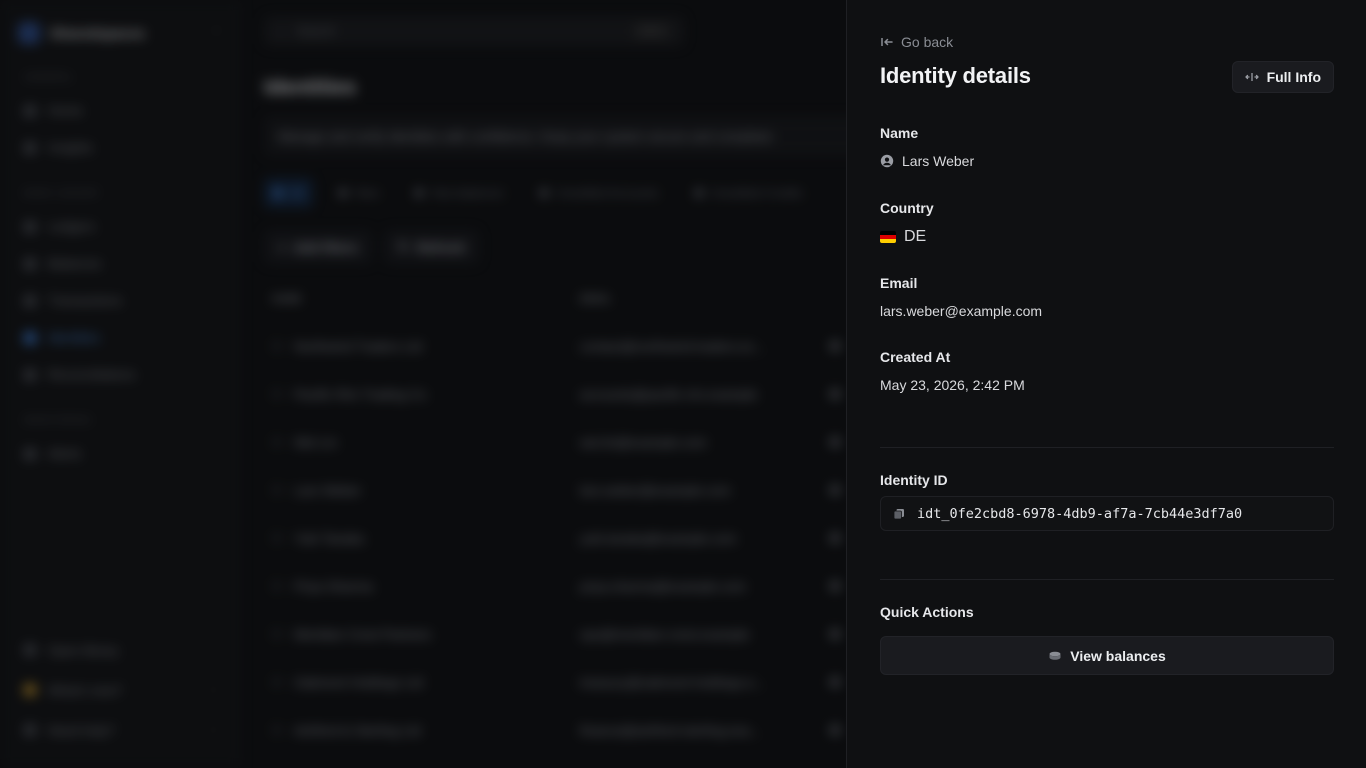  I want to click on quick-actions-label: Quick Actions, so click(927, 612).